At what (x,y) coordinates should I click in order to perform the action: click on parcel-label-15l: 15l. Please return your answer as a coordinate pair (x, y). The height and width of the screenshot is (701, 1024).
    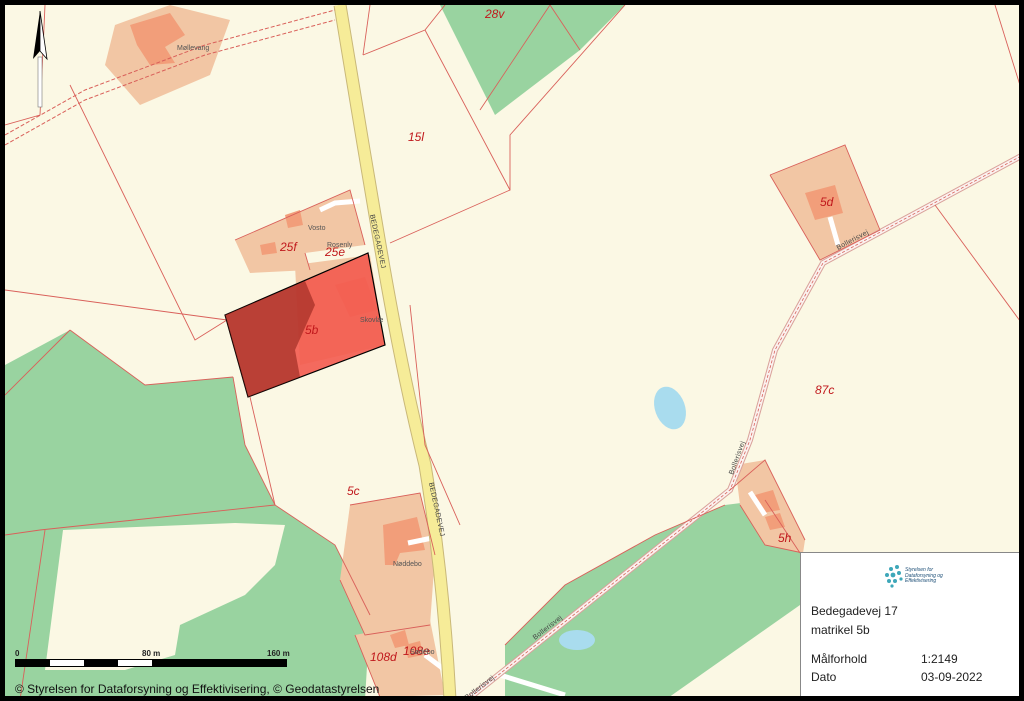
    Looking at the image, I should click on (416, 137).